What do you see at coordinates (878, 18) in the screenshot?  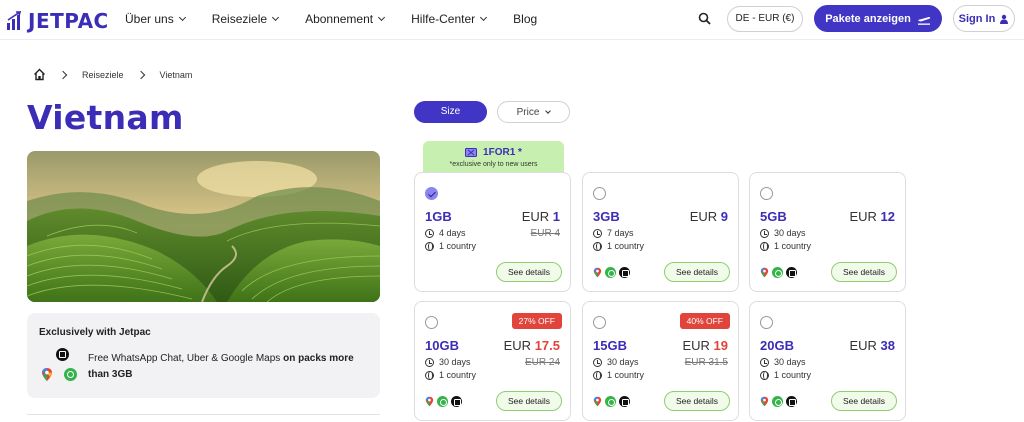 I see `show-packages-button: Pakete anzeigen` at bounding box center [878, 18].